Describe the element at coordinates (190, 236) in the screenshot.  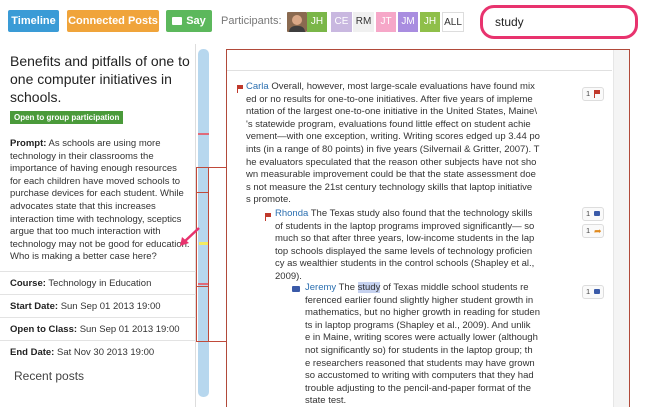
I see `pointer-arrow-icon` at that location.